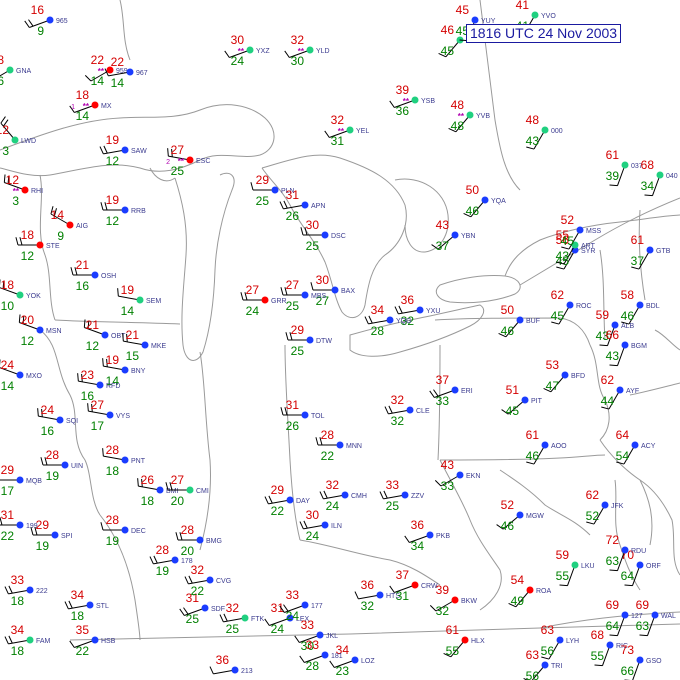 This screenshot has width=680, height=680. Describe the element at coordinates (73, 107) in the screenshot. I see `visibility-label: 1` at that location.